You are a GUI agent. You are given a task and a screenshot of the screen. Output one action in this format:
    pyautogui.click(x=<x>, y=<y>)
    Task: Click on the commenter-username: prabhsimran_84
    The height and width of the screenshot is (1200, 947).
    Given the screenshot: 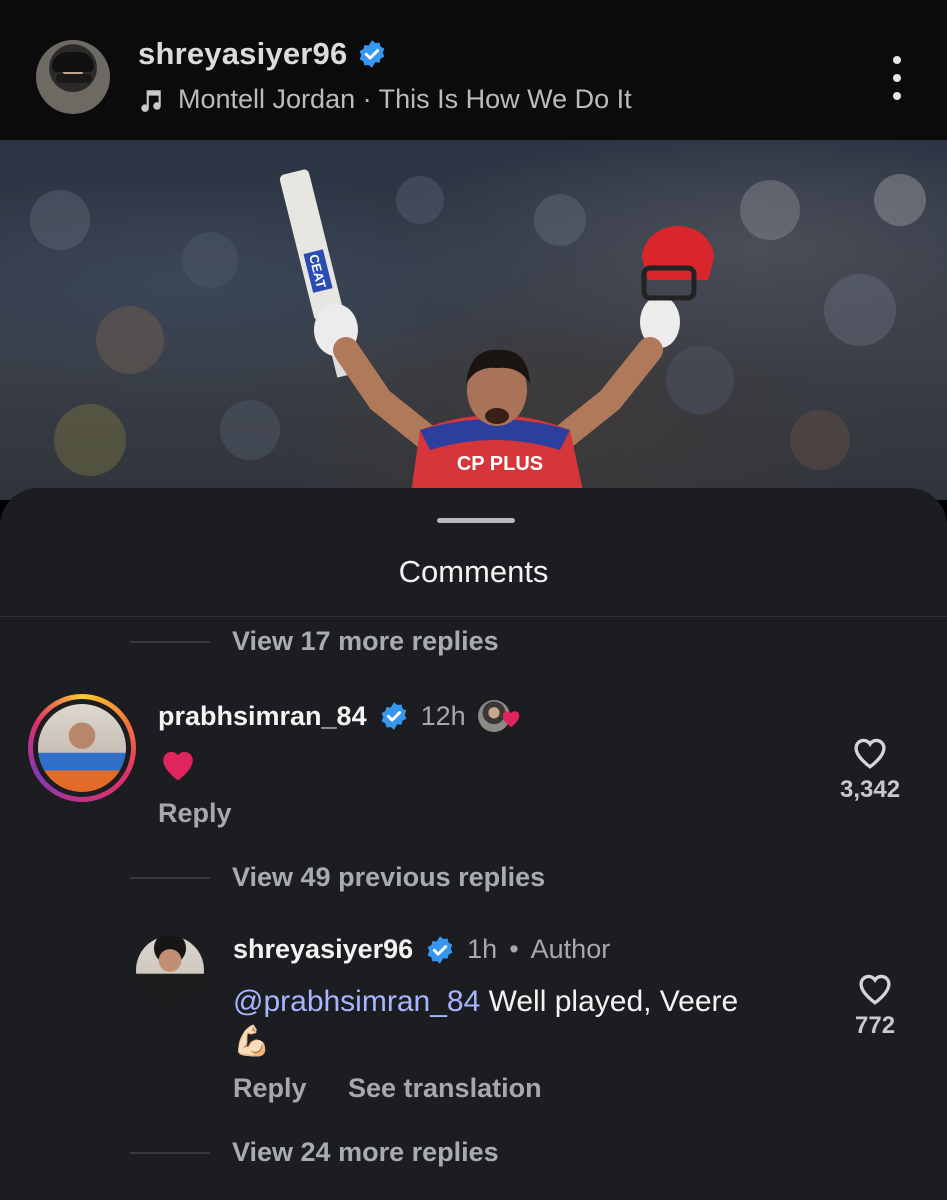 What is the action you would take?
    pyautogui.click(x=262, y=716)
    